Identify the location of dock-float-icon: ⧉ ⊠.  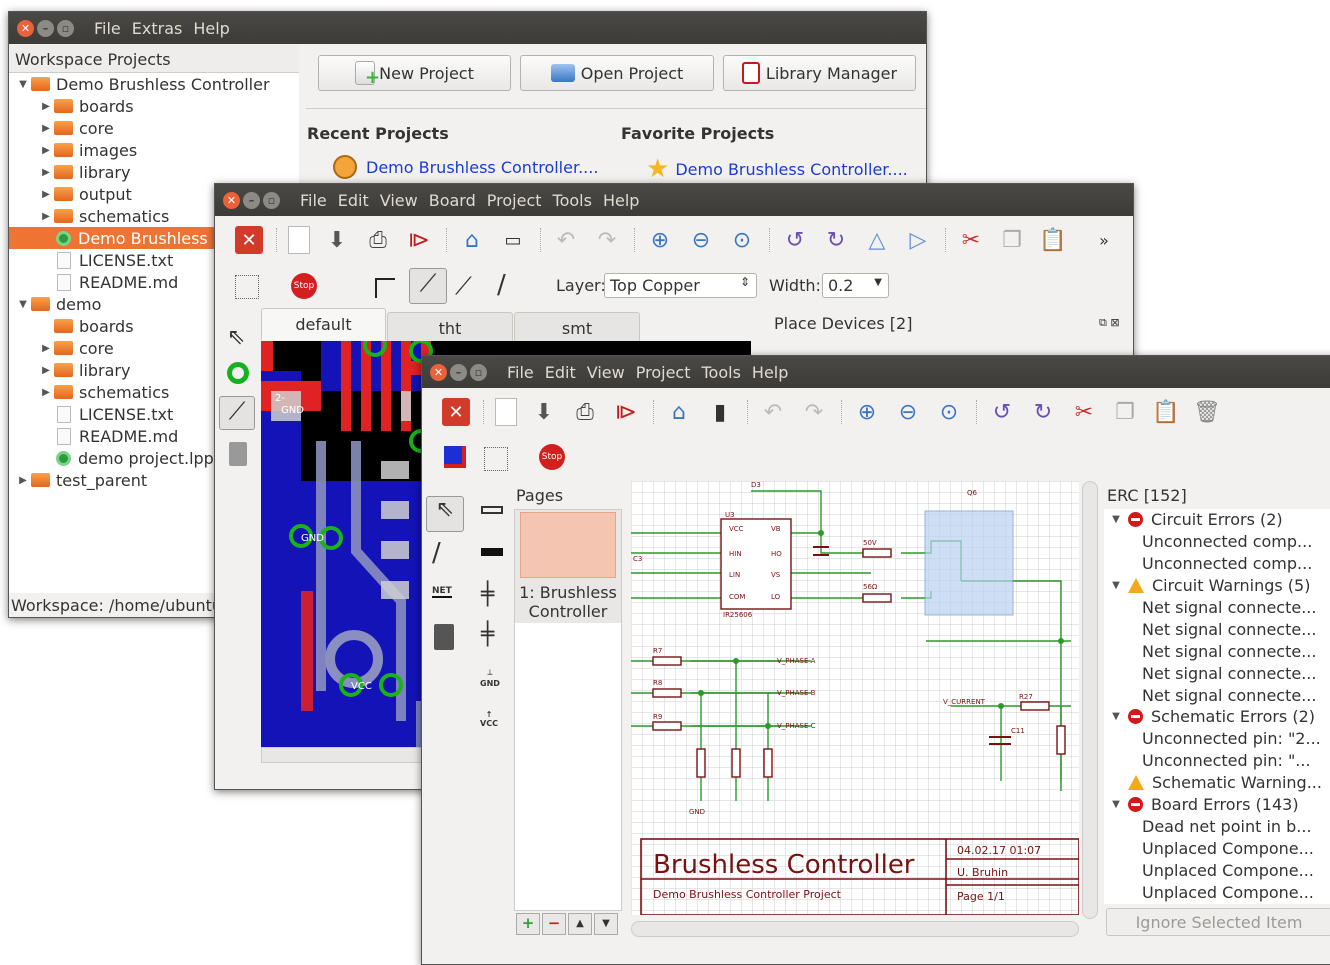
(1109, 323).